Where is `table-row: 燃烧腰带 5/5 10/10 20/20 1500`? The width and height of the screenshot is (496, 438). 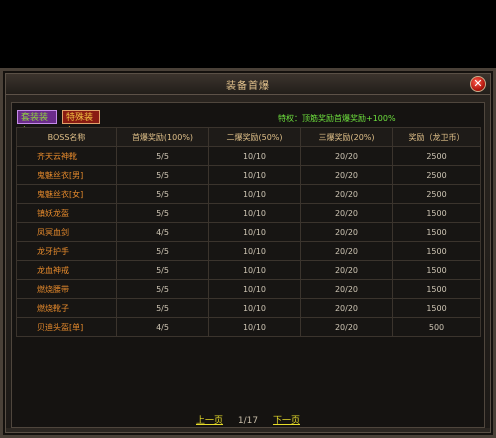 table-row: 燃烧腰带 5/5 10/10 20/20 1500 is located at coordinates (248, 289).